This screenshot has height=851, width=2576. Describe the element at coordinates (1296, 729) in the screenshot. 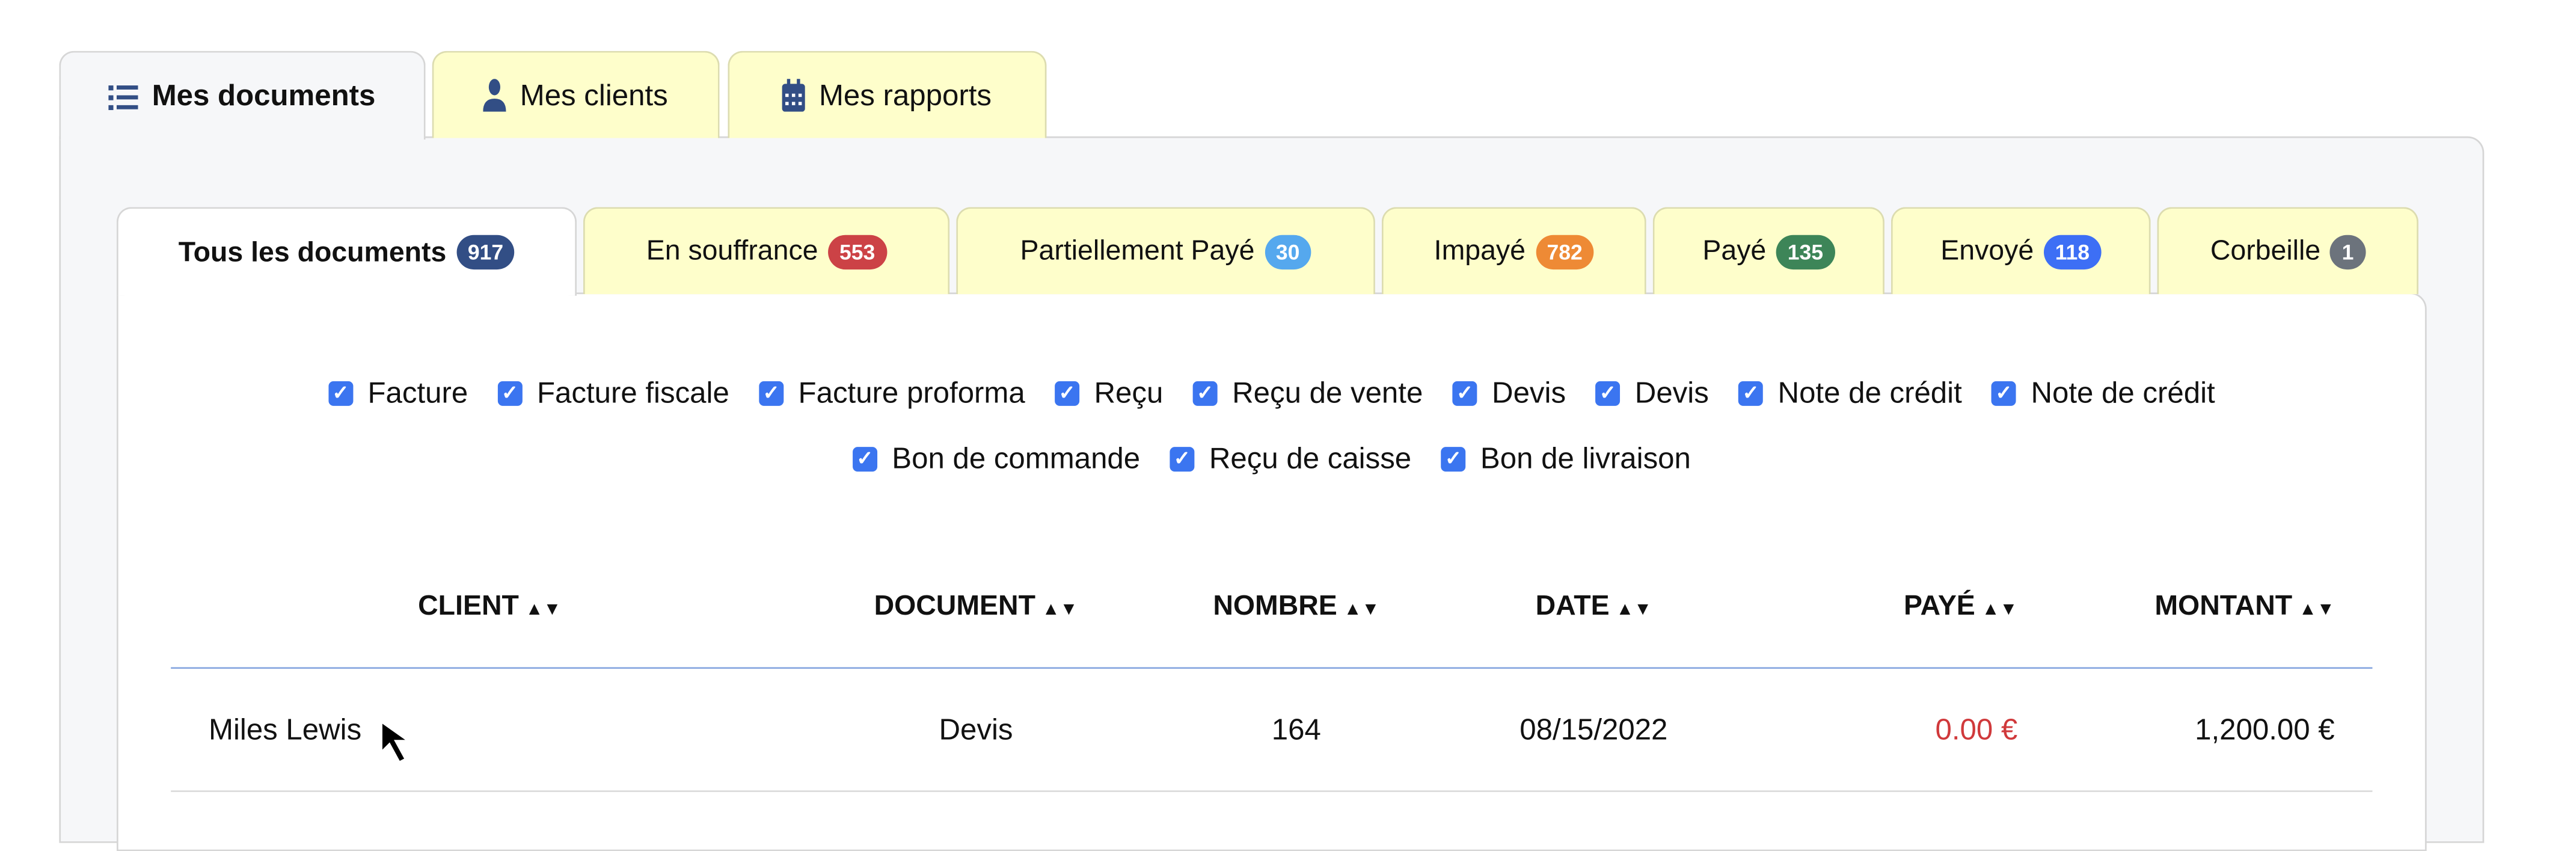

I see `cell-nombre: 164` at that location.